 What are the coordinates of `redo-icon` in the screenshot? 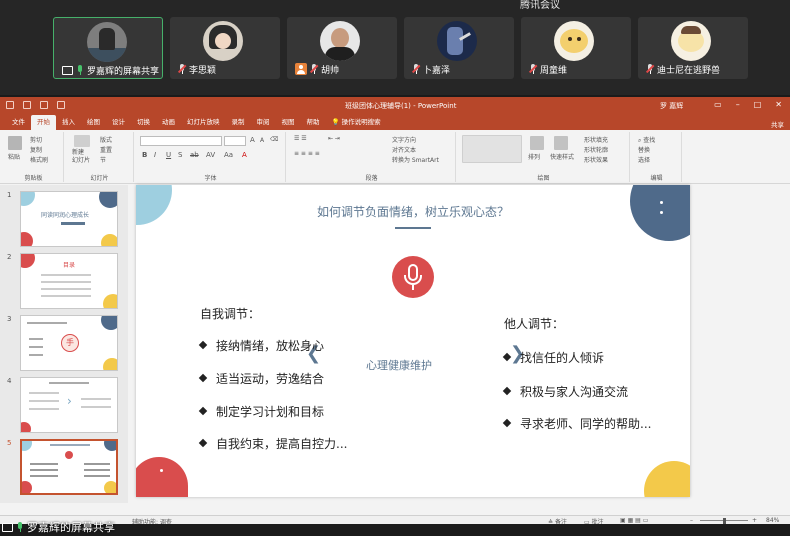 It's located at (44, 105).